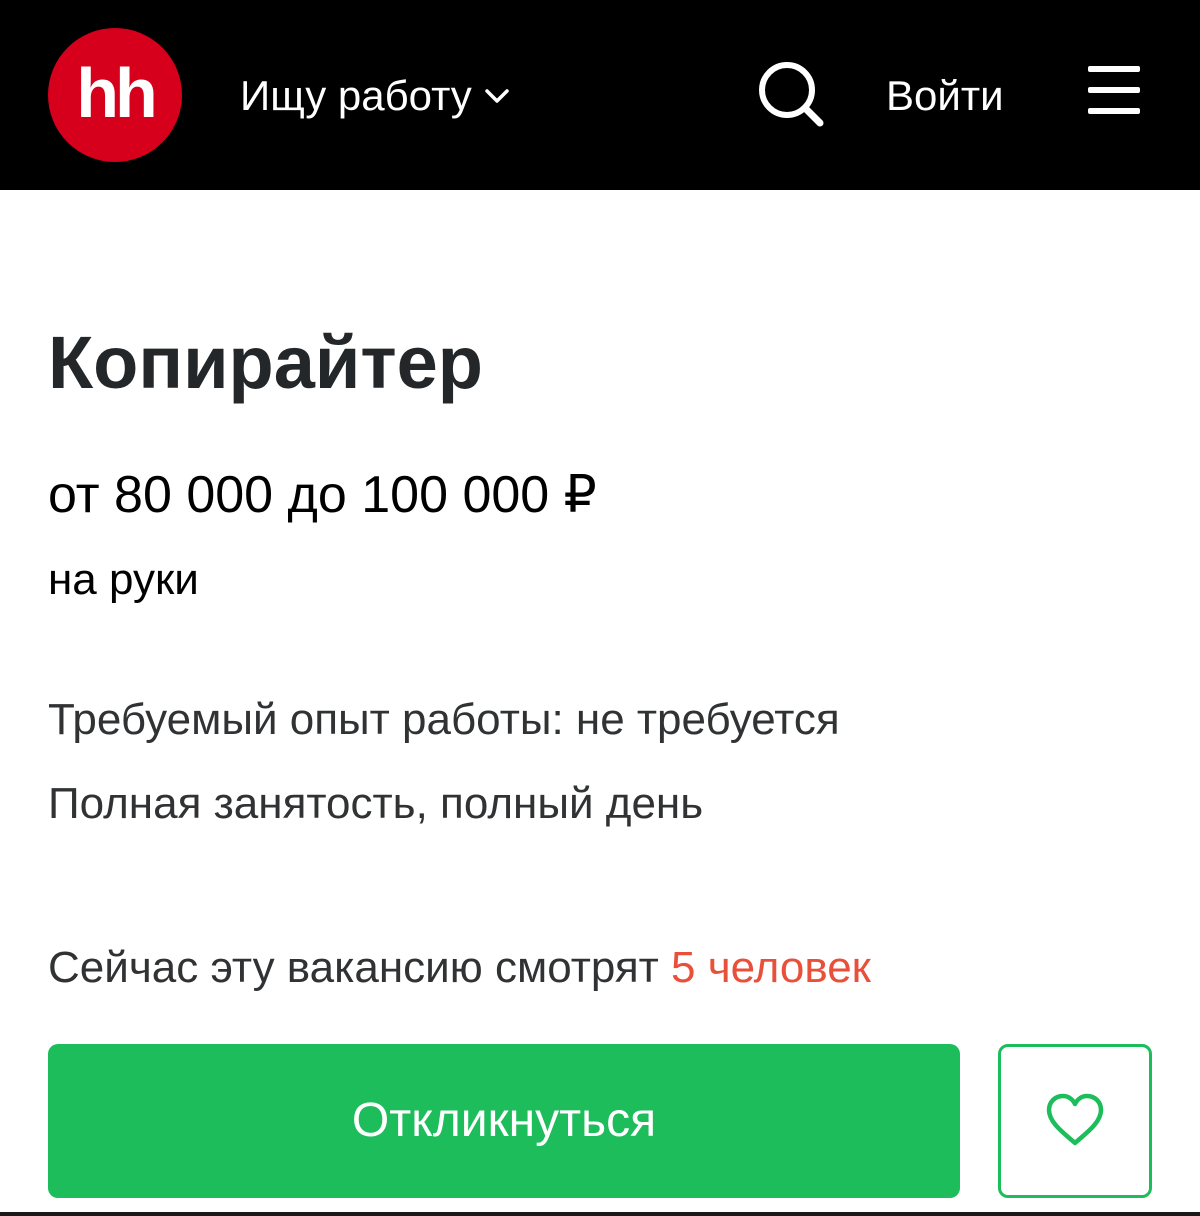  I want to click on chevron-down-icon, so click(497, 96).